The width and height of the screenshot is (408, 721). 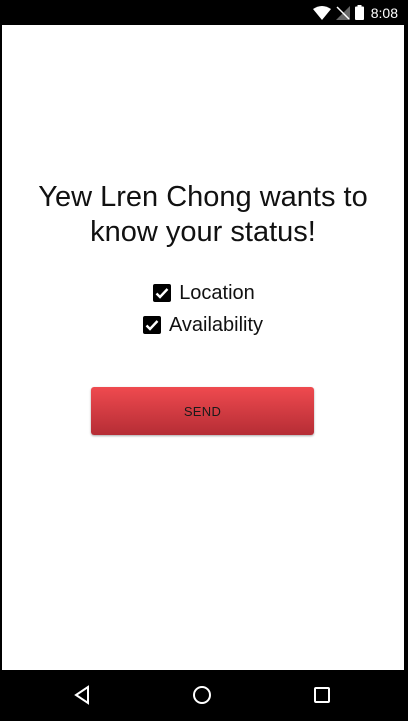 I want to click on navigation-bar, so click(x=204, y=695).